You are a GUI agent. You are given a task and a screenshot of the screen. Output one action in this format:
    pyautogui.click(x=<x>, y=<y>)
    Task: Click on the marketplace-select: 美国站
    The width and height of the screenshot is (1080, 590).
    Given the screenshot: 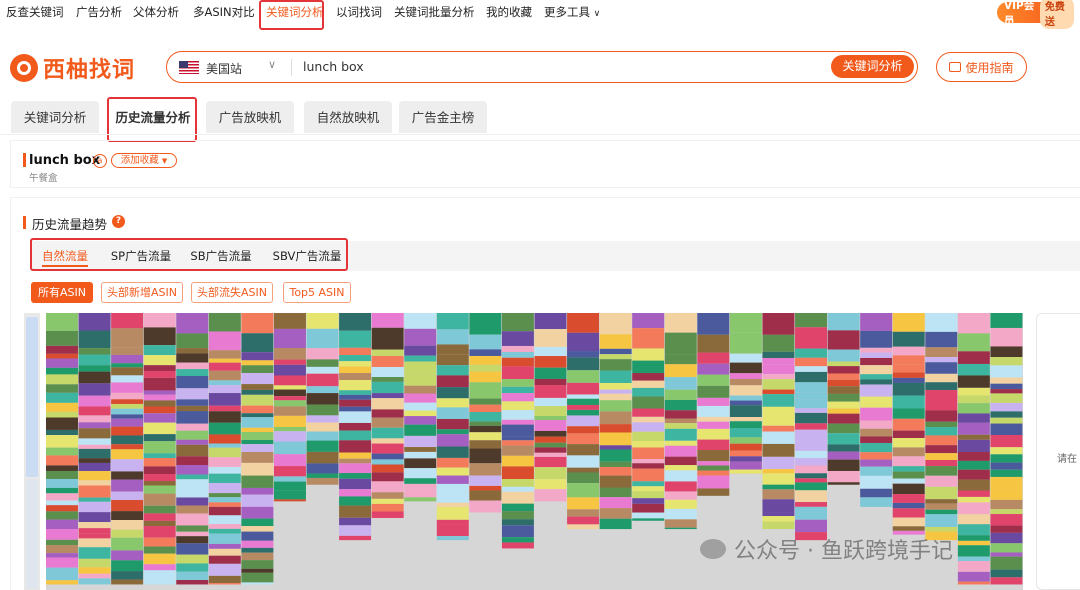 What is the action you would take?
    pyautogui.click(x=224, y=68)
    